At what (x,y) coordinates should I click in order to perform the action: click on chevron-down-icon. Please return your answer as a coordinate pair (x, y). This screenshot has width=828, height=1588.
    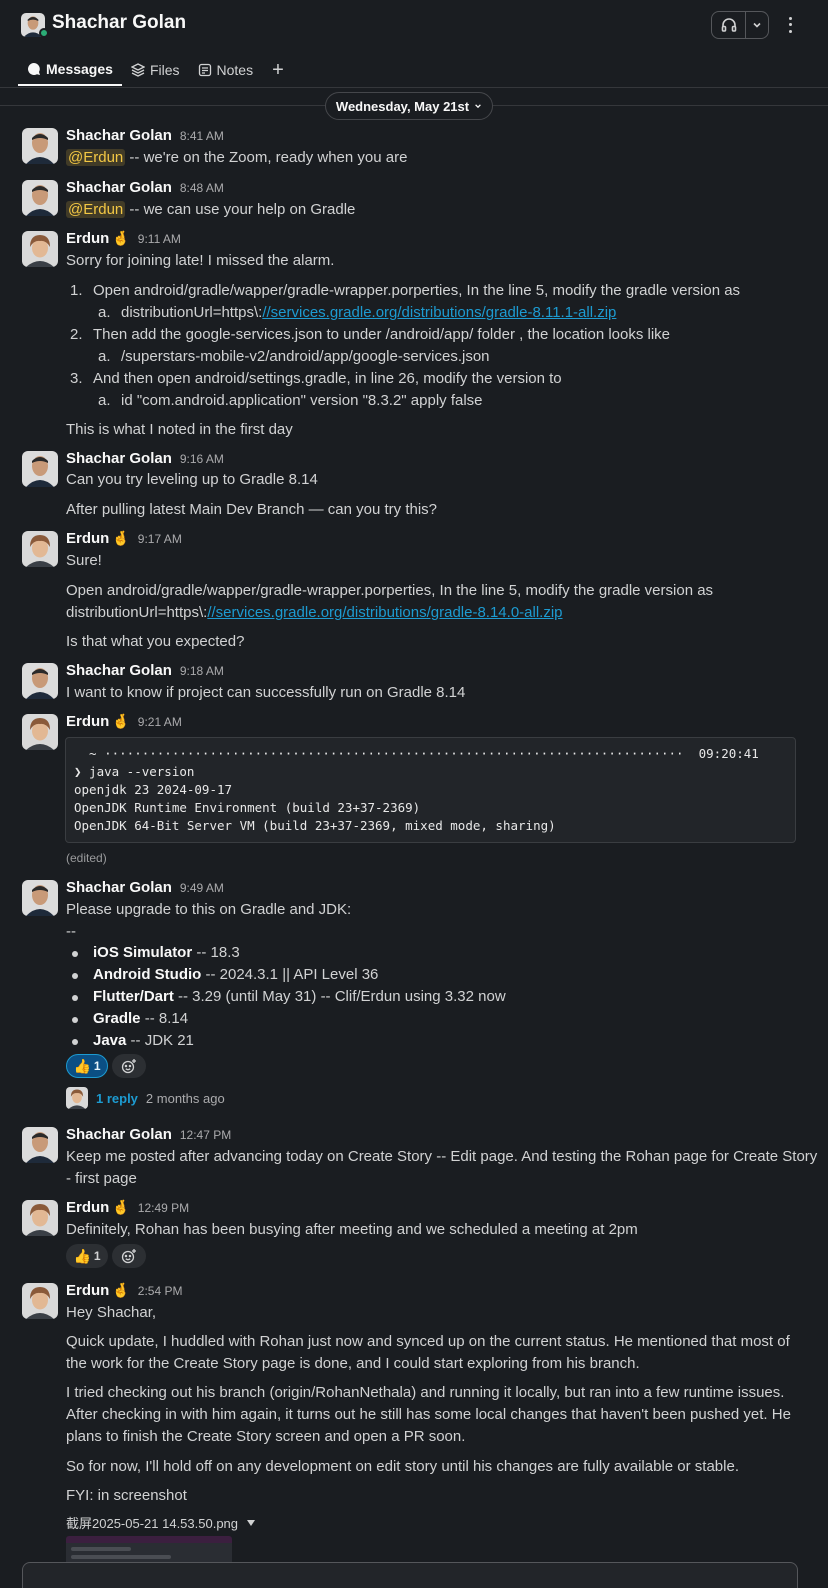
    Looking at the image, I should click on (757, 25).